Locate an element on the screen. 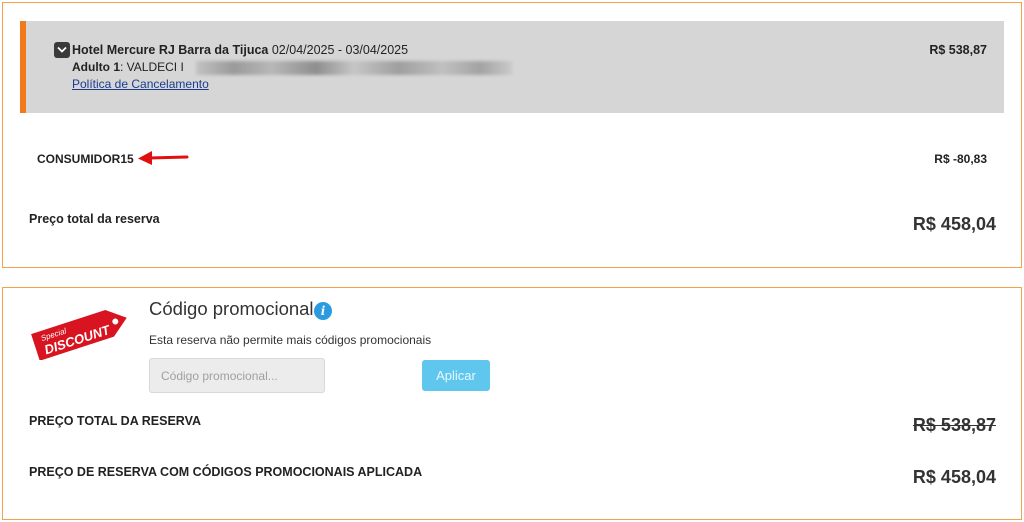 The width and height of the screenshot is (1024, 522). guest-label: Adulto 1 is located at coordinates (96, 67).